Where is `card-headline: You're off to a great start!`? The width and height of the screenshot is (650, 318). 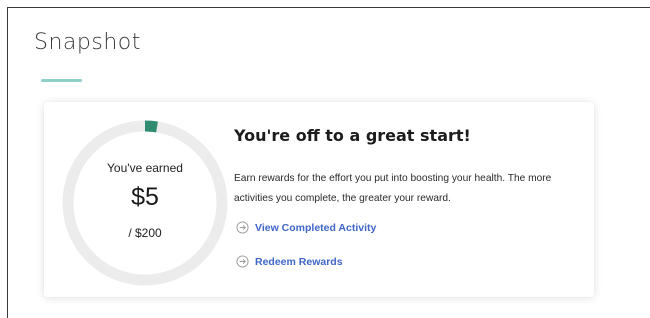 card-headline: You're off to a great start! is located at coordinates (352, 135).